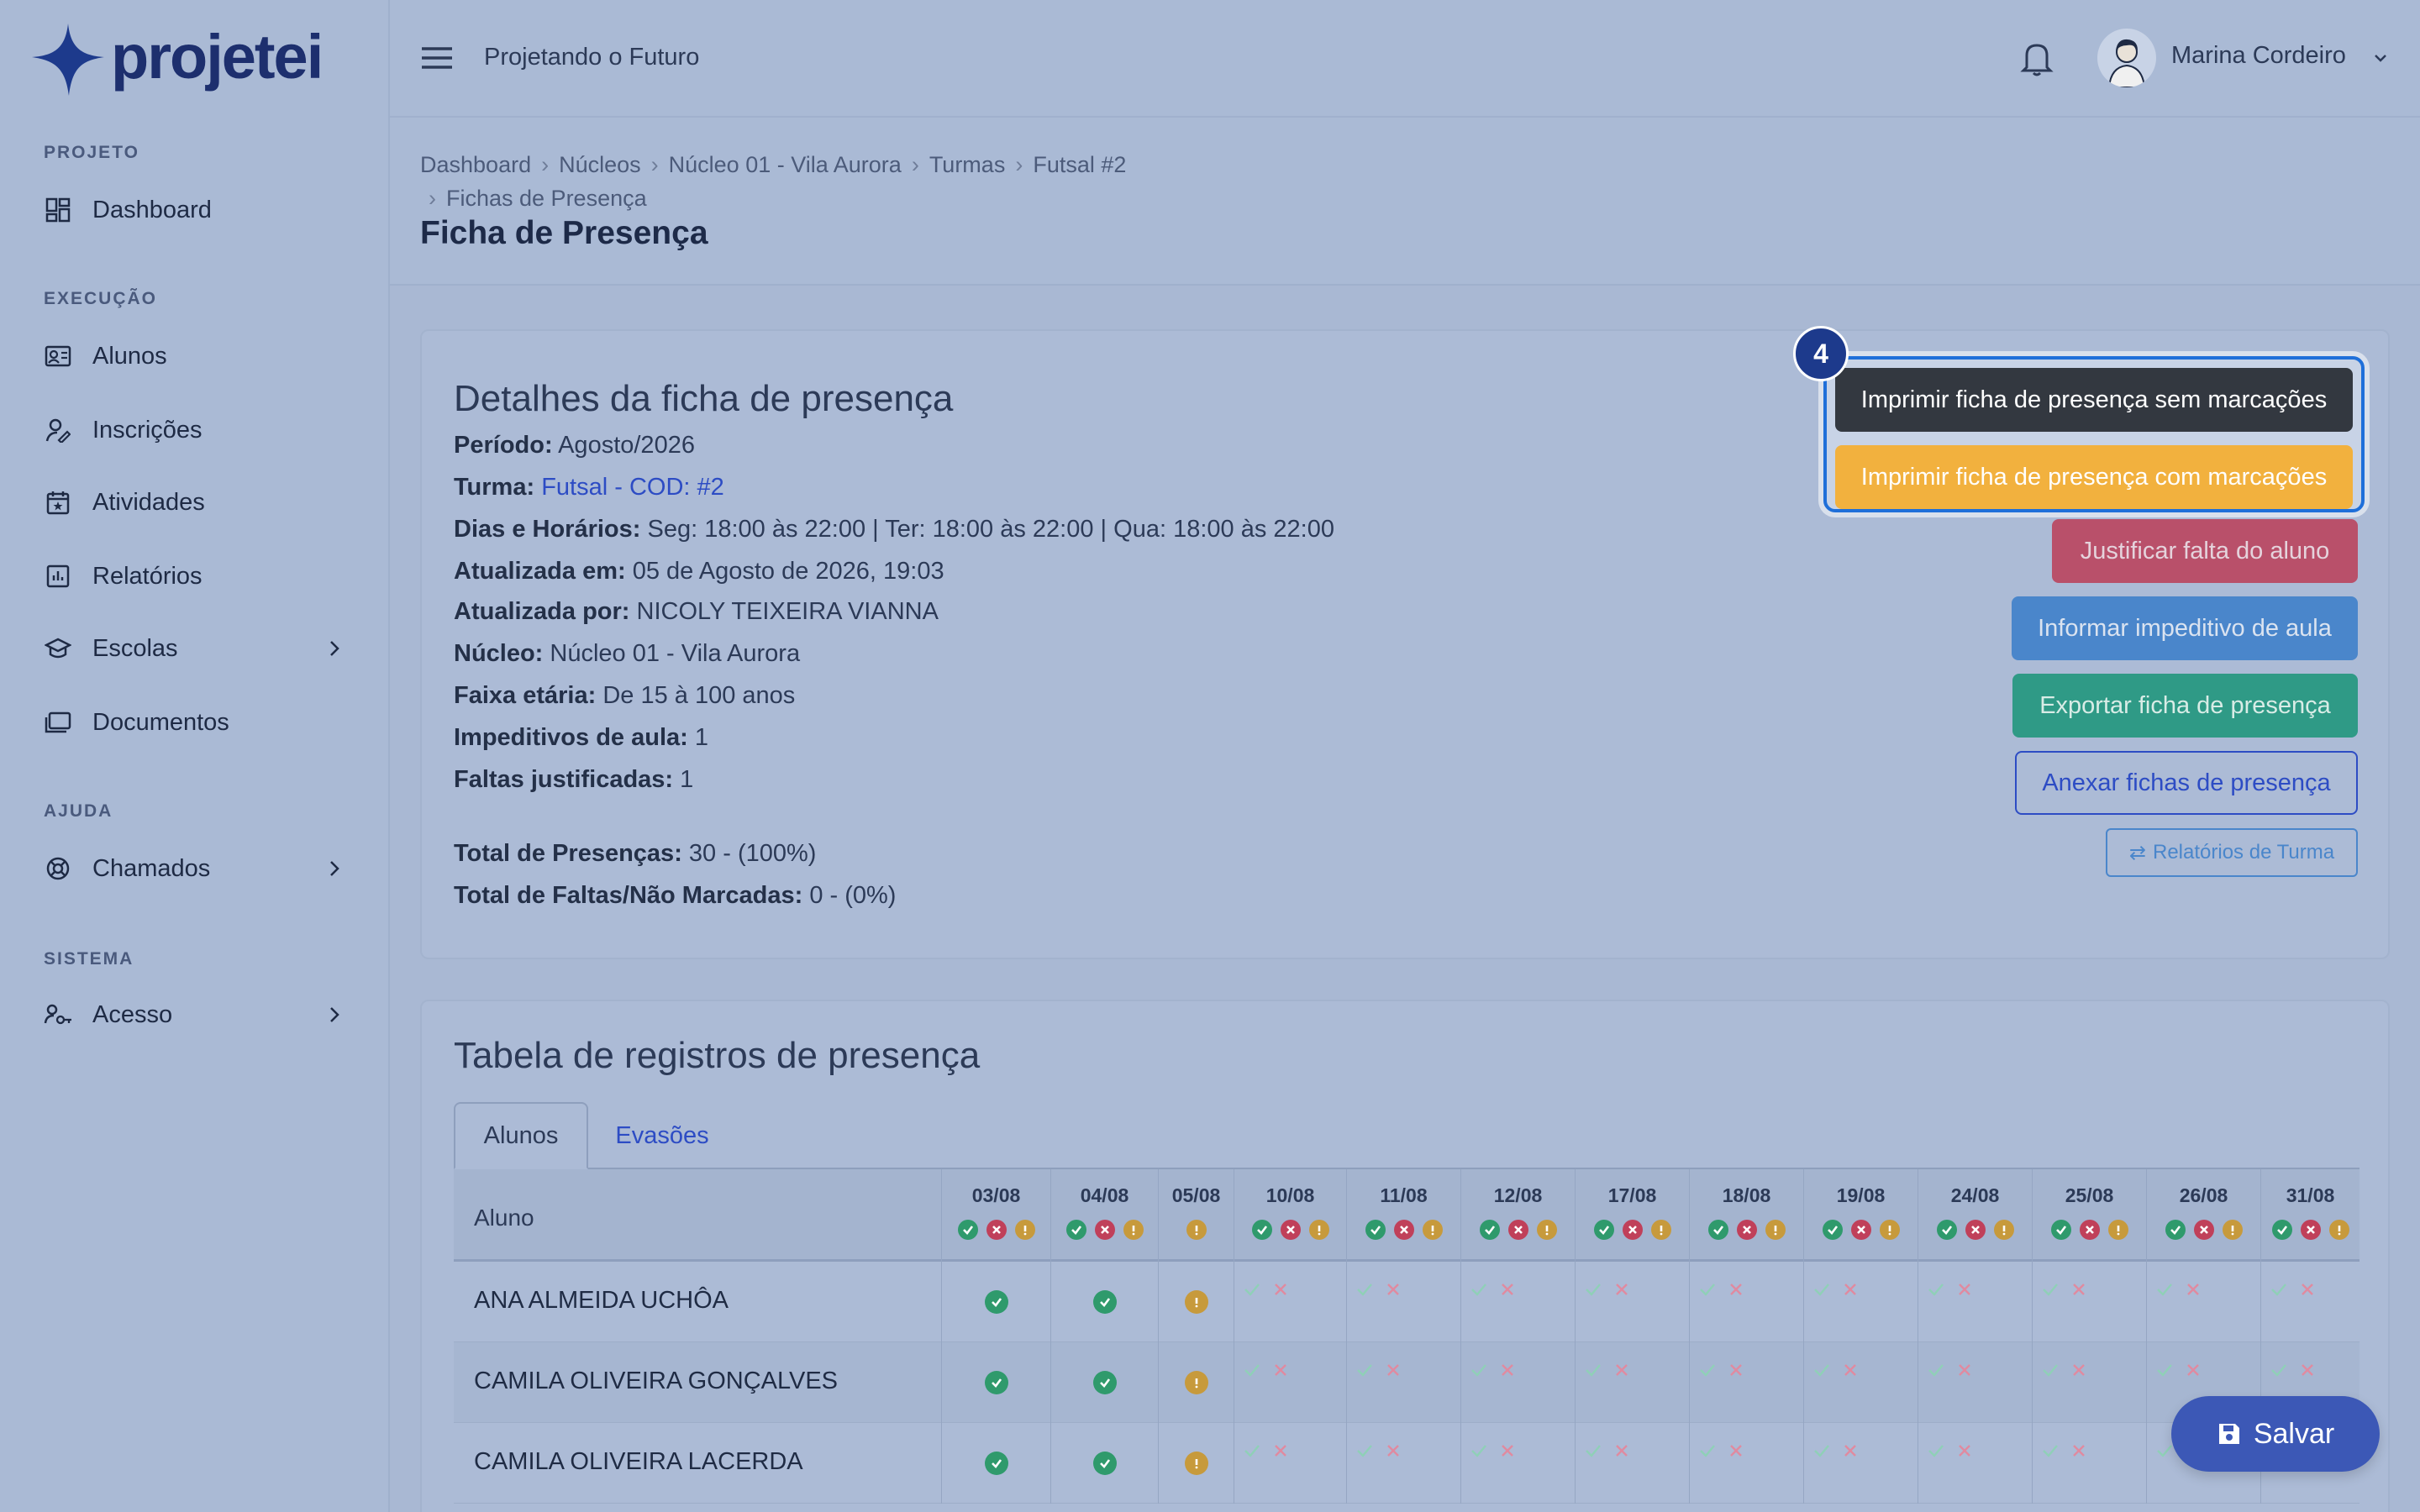 This screenshot has height=1512, width=2420. Describe the element at coordinates (2186, 783) in the screenshot. I see `attach-sheets-button: Anexar fichas de presença` at that location.